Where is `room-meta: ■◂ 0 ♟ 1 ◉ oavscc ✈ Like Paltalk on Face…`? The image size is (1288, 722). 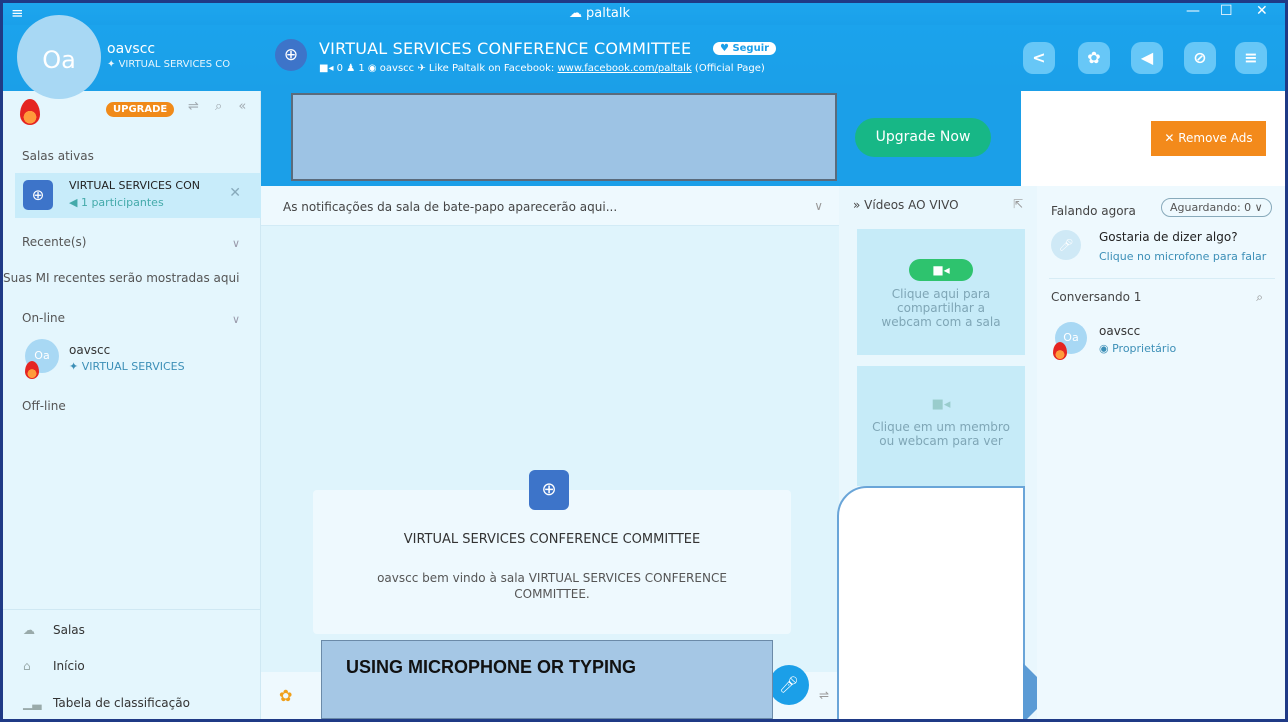 room-meta: ■◂ 0 ♟ 1 ◉ oavscc ✈ Like Paltalk on Face… is located at coordinates (542, 68).